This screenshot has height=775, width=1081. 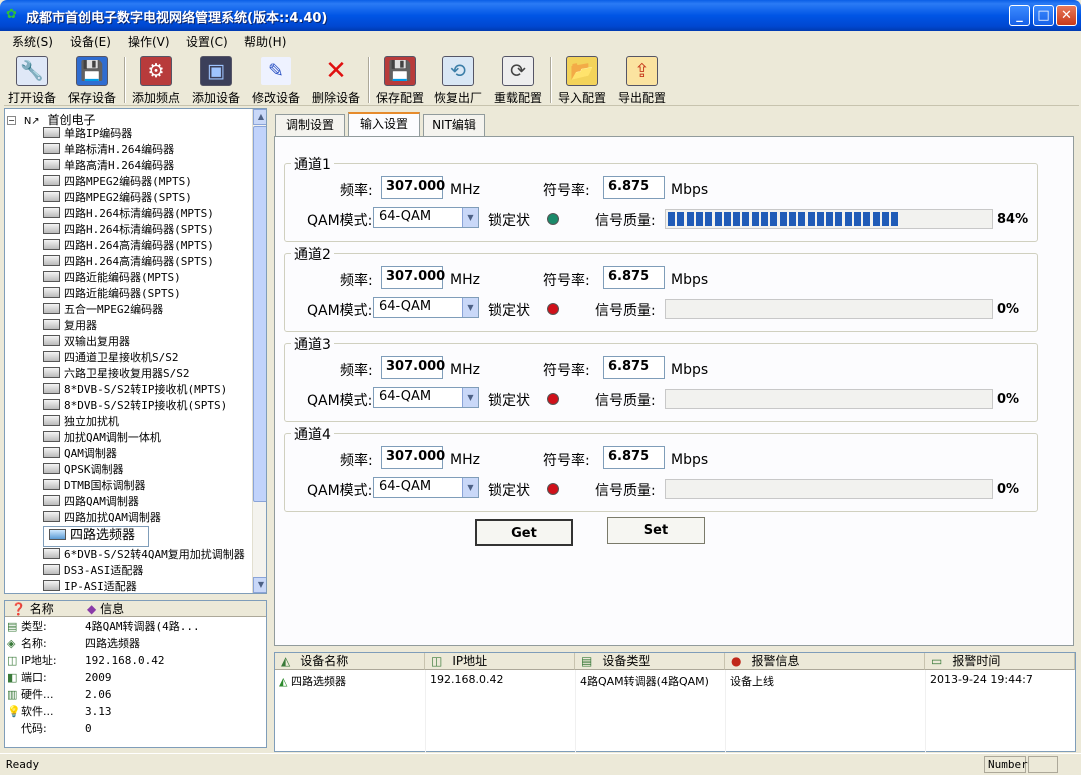 I want to click on tree-item: DS3-ASI适配器, so click(x=144, y=571).